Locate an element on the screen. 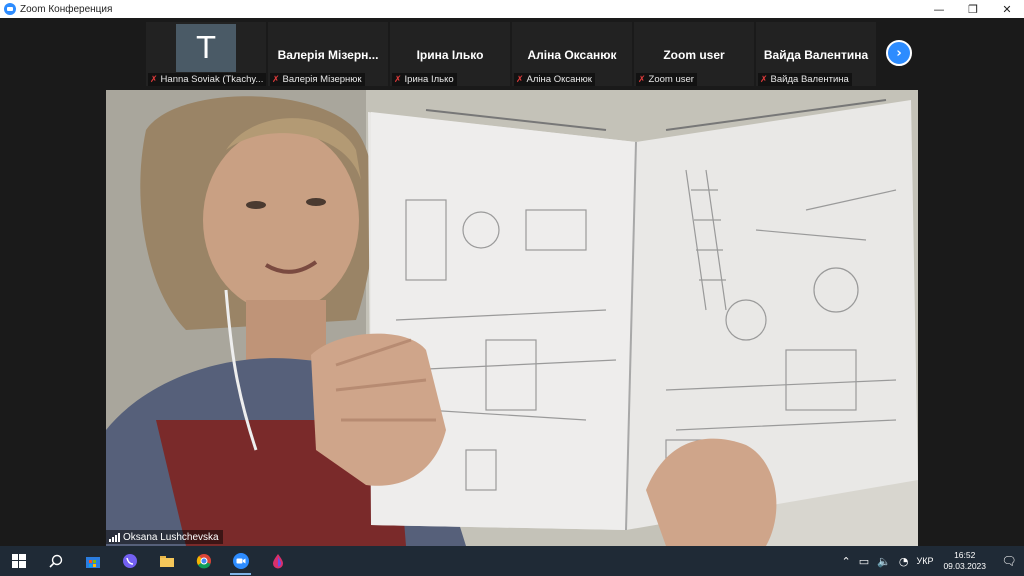  participant-name: Аліна Оксанюк is located at coordinates (572, 55).